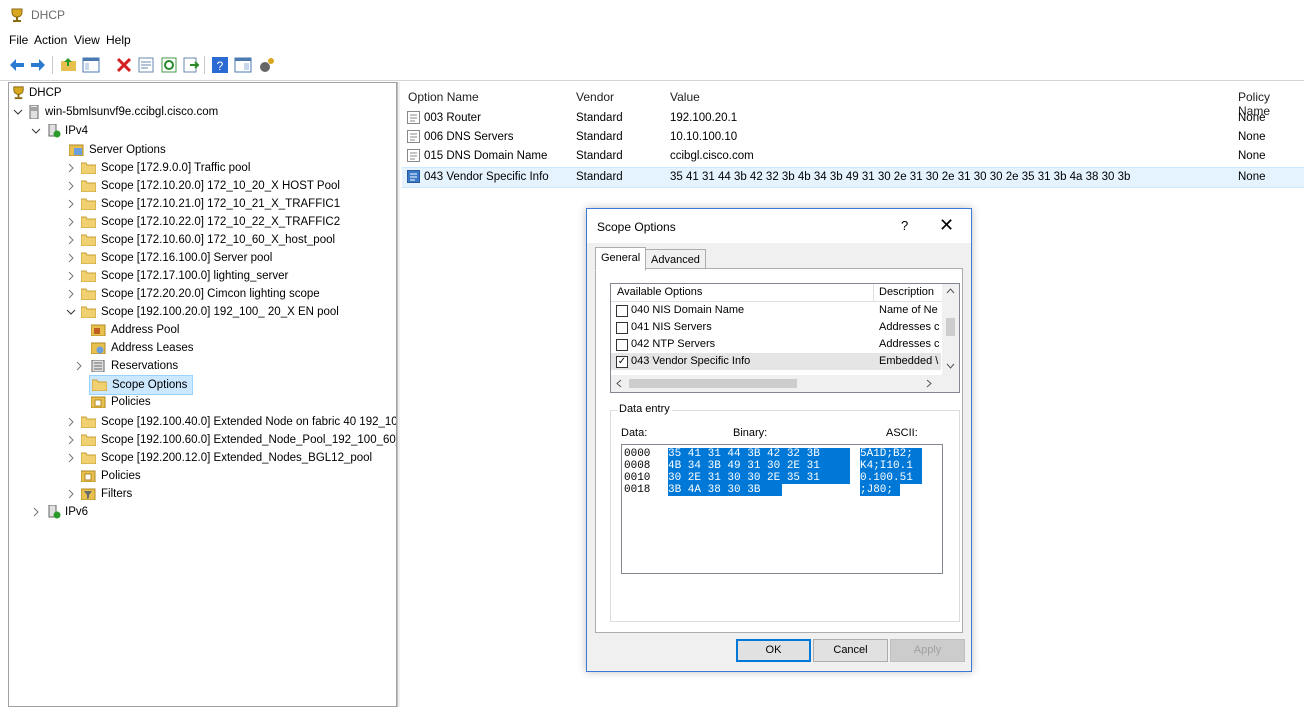 The height and width of the screenshot is (707, 1304). Describe the element at coordinates (950, 366) in the screenshot. I see `scroll-down-icon` at that location.